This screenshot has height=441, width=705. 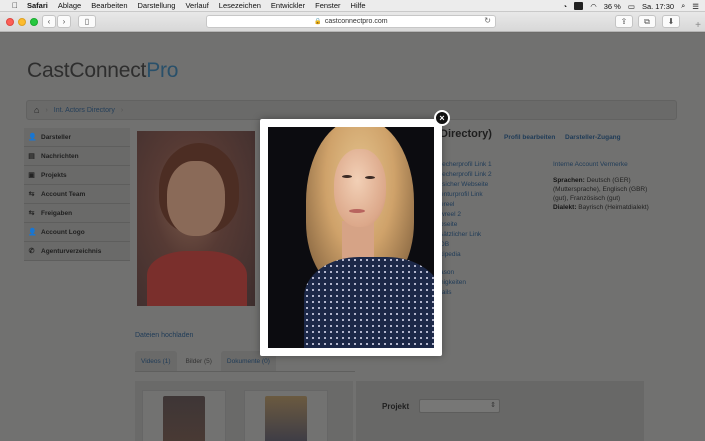 What do you see at coordinates (77, 232) in the screenshot?
I see `sidebar-item-account-logo: 👤 Account Logo` at bounding box center [77, 232].